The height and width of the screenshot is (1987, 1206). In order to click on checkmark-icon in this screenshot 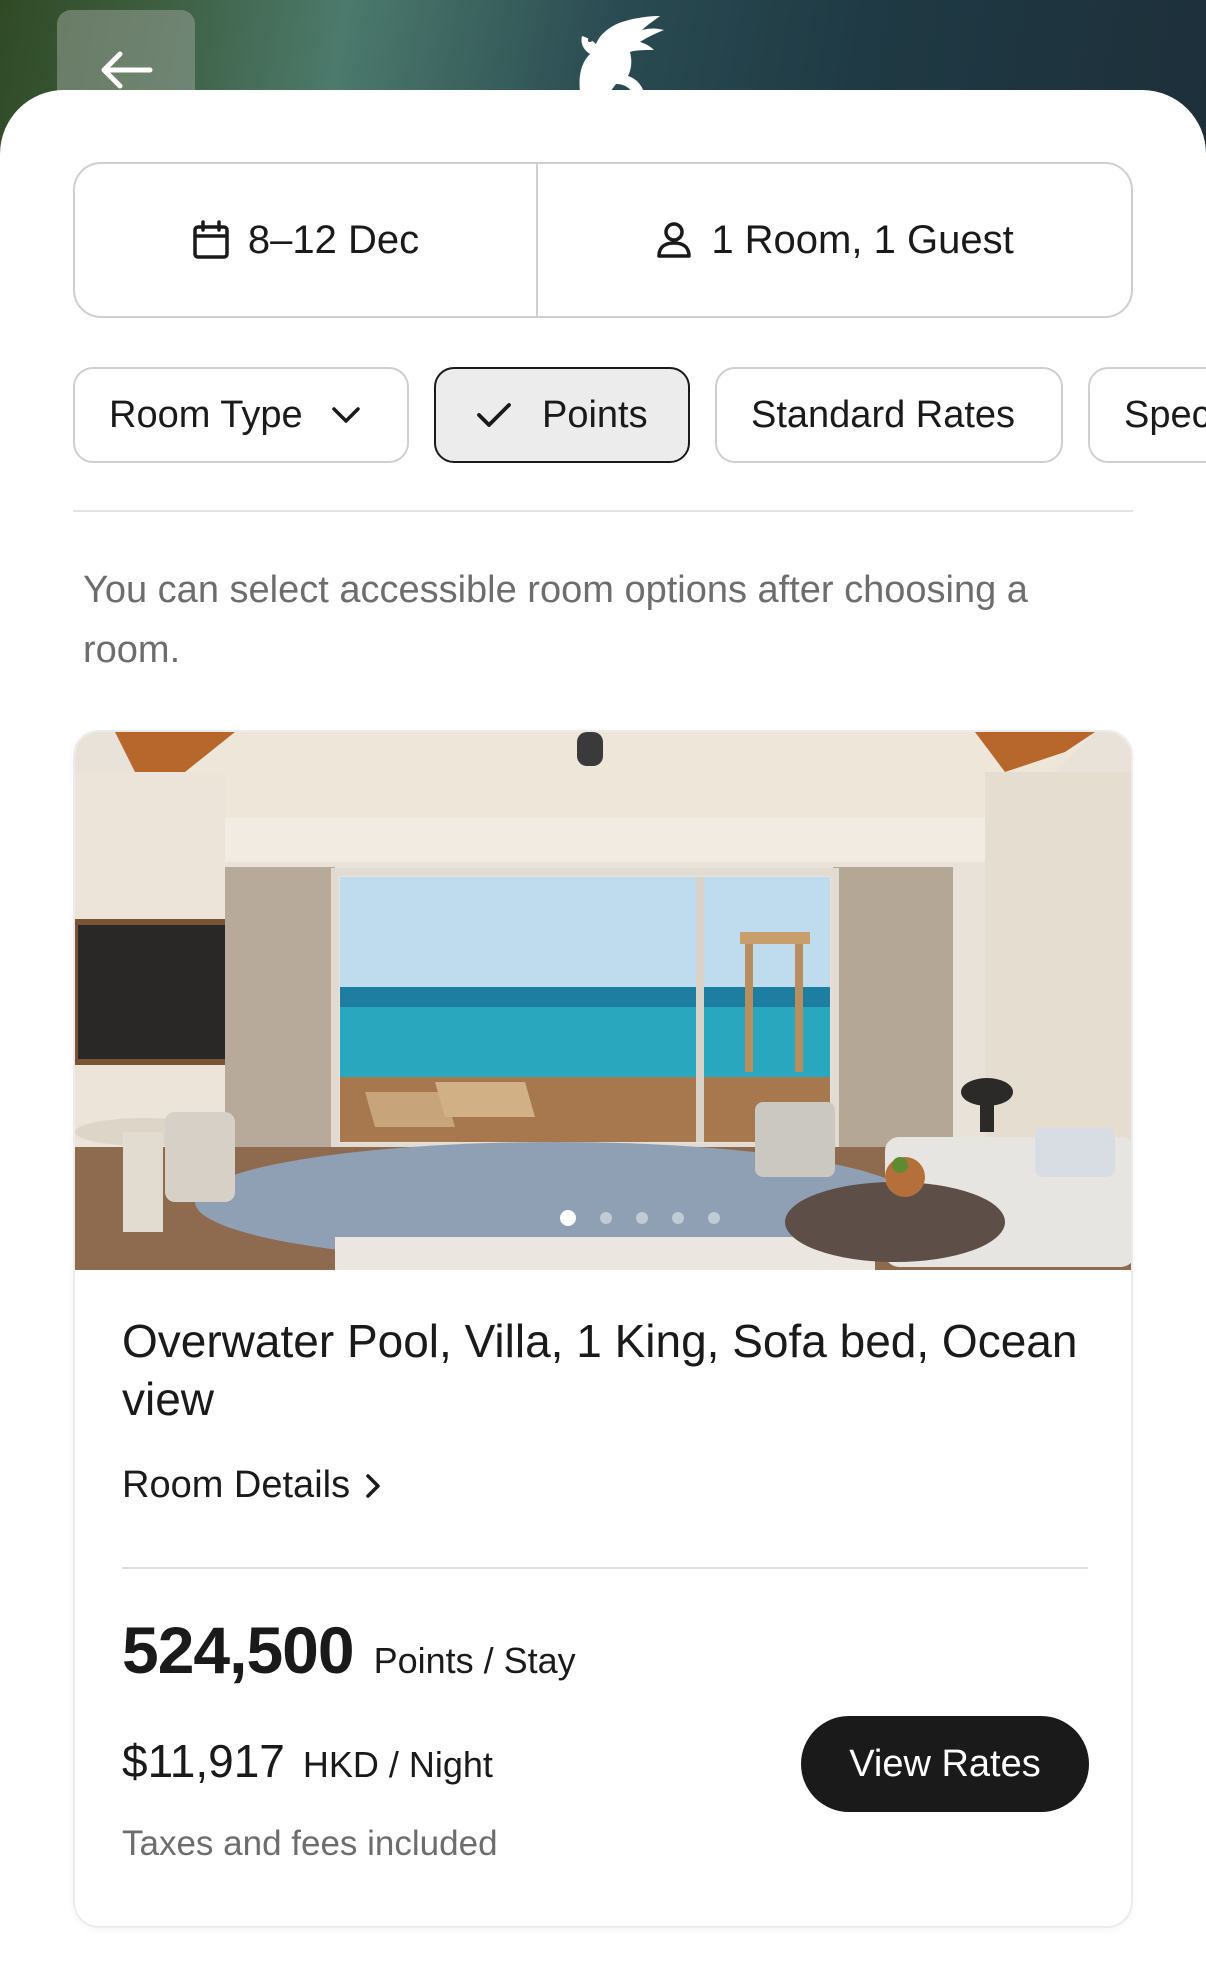, I will do `click(494, 415)`.